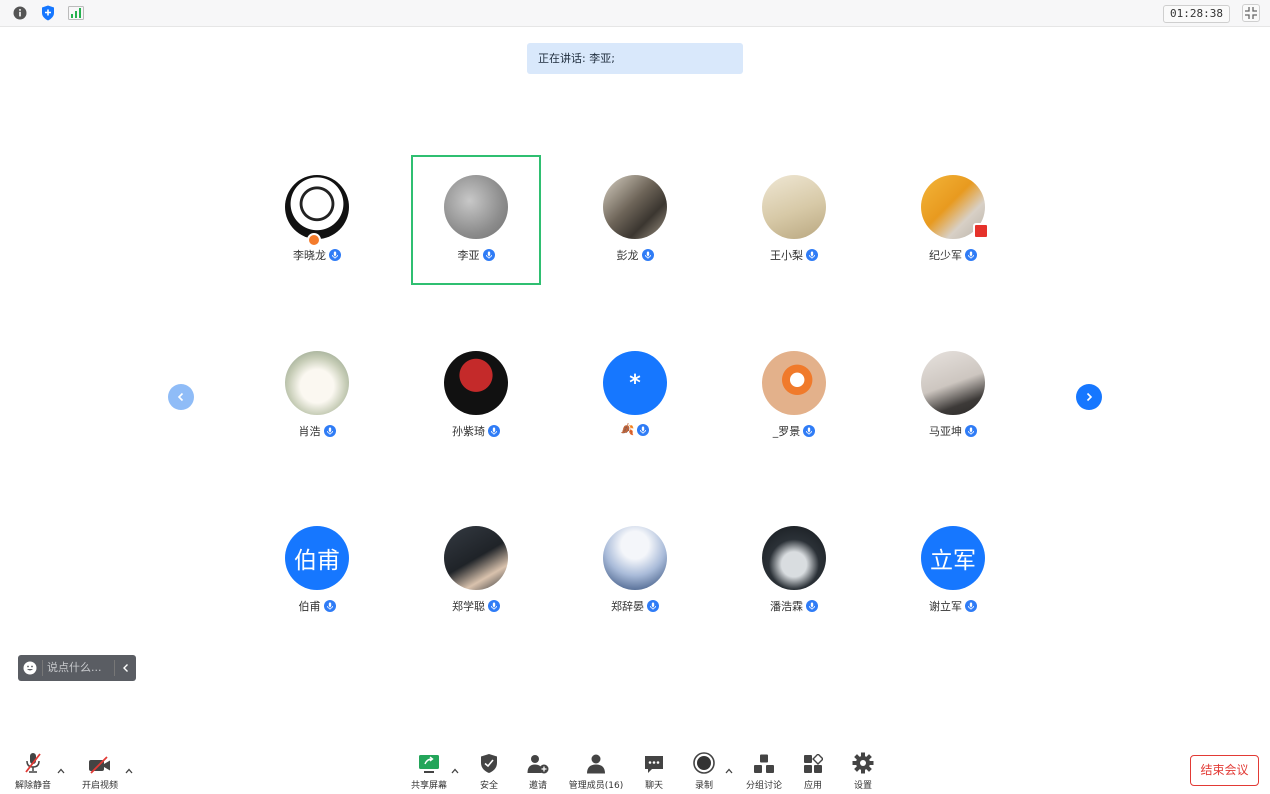  Describe the element at coordinates (635, 429) in the screenshot. I see `participant-name-line: 🍂` at that location.